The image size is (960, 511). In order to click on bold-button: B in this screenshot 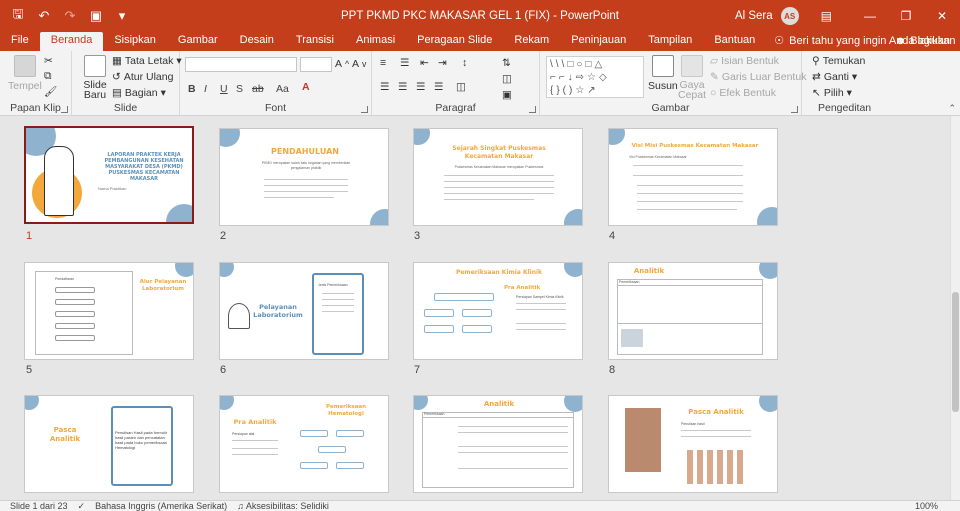, I will do `click(192, 89)`.